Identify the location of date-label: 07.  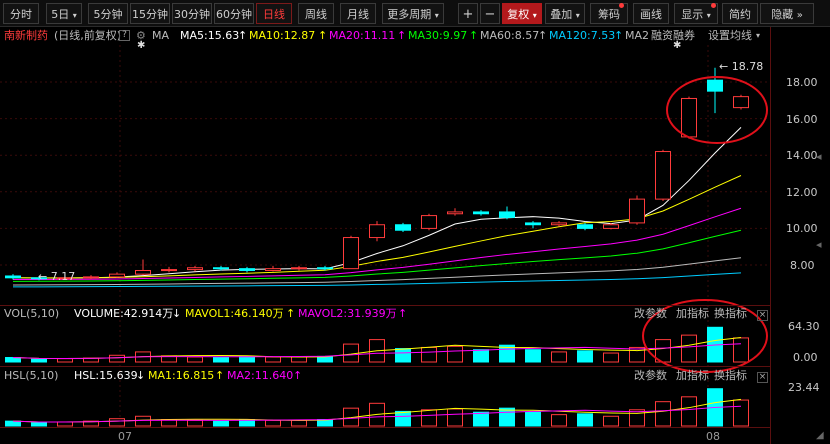
(125, 436).